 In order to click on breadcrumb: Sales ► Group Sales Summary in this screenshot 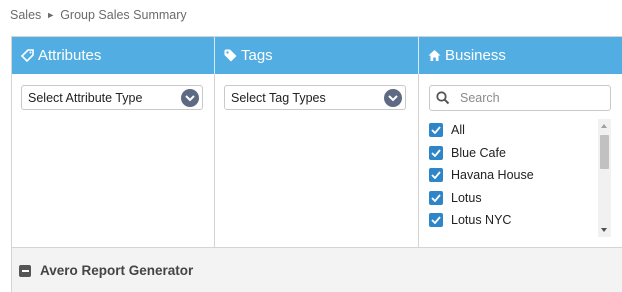, I will do `click(98, 15)`.